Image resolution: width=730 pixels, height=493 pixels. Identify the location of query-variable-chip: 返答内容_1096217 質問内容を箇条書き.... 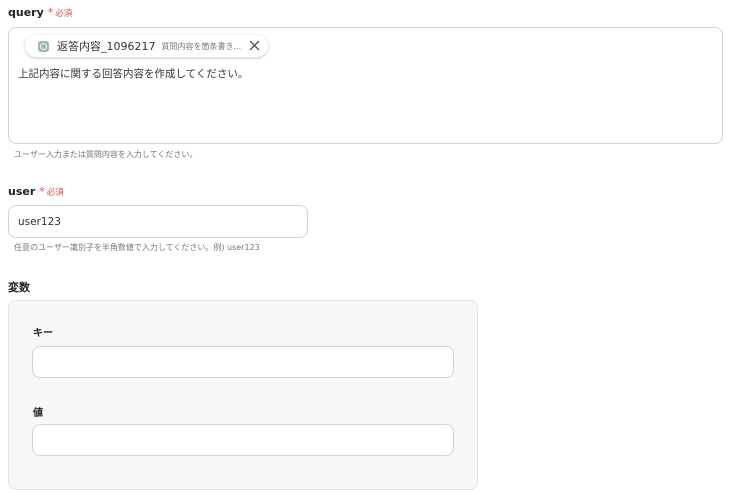
(146, 46).